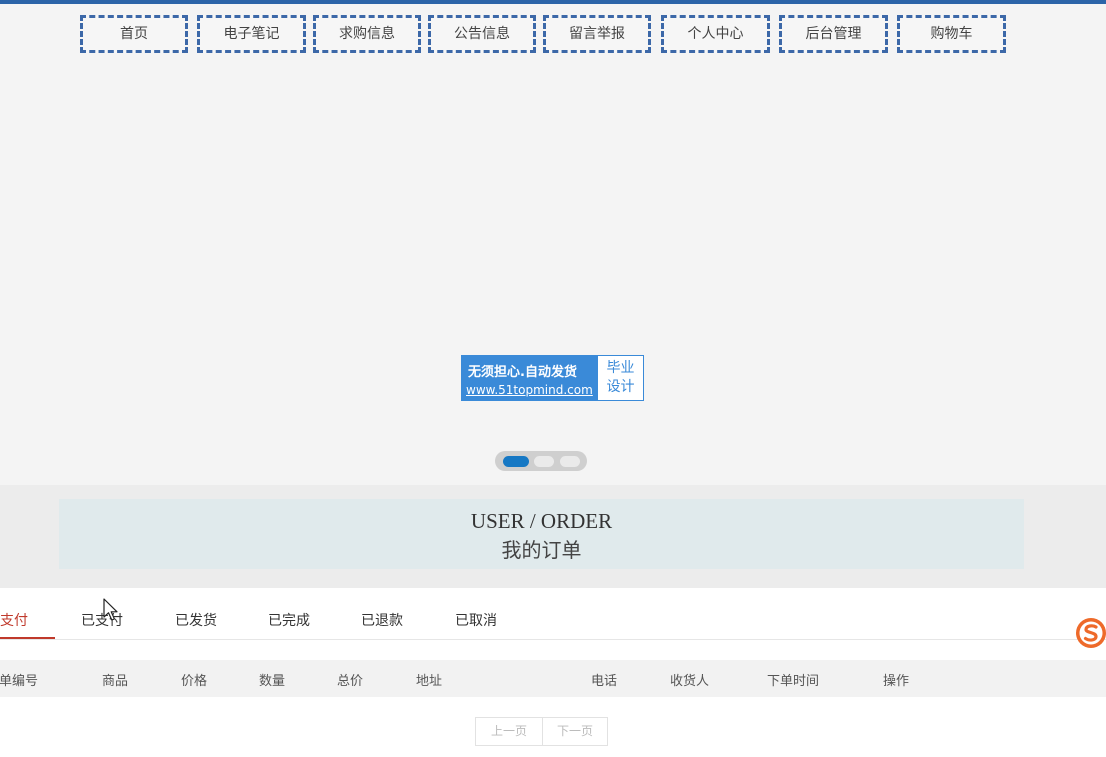  Describe the element at coordinates (896, 681) in the screenshot. I see `column-header: 操作` at that location.